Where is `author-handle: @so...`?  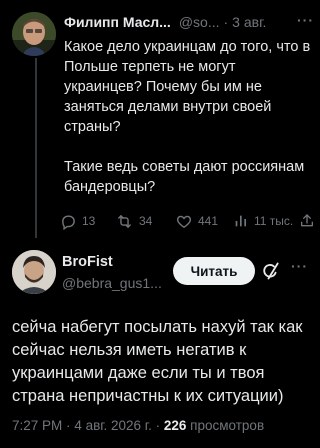
author-handle: @so... is located at coordinates (199, 22).